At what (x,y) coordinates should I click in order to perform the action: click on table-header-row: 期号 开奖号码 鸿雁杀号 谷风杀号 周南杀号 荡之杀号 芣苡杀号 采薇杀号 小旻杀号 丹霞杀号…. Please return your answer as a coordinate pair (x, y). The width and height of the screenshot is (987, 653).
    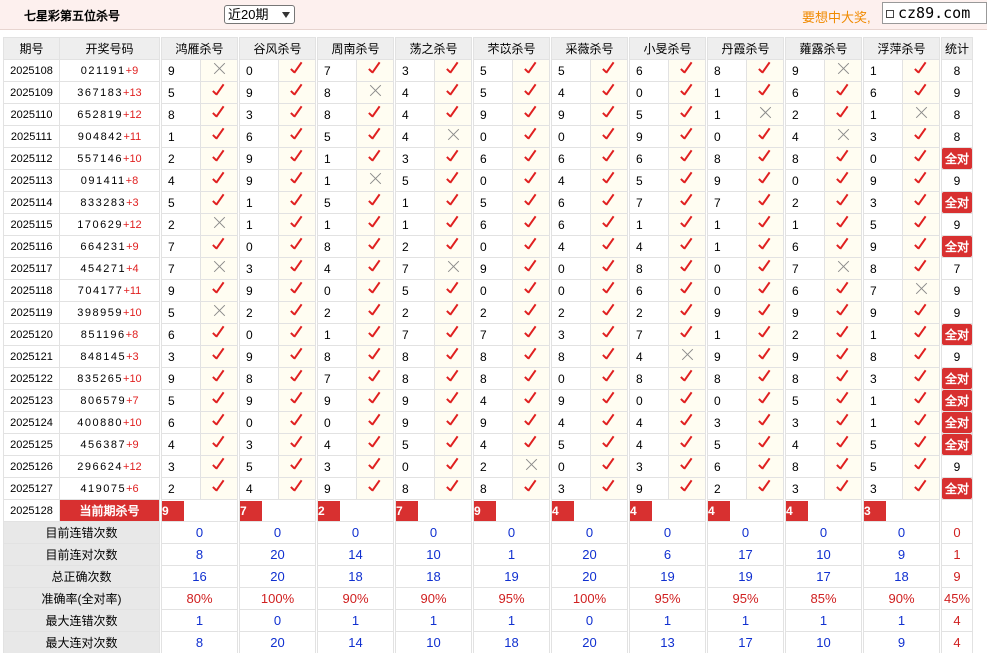
    Looking at the image, I should click on (488, 48).